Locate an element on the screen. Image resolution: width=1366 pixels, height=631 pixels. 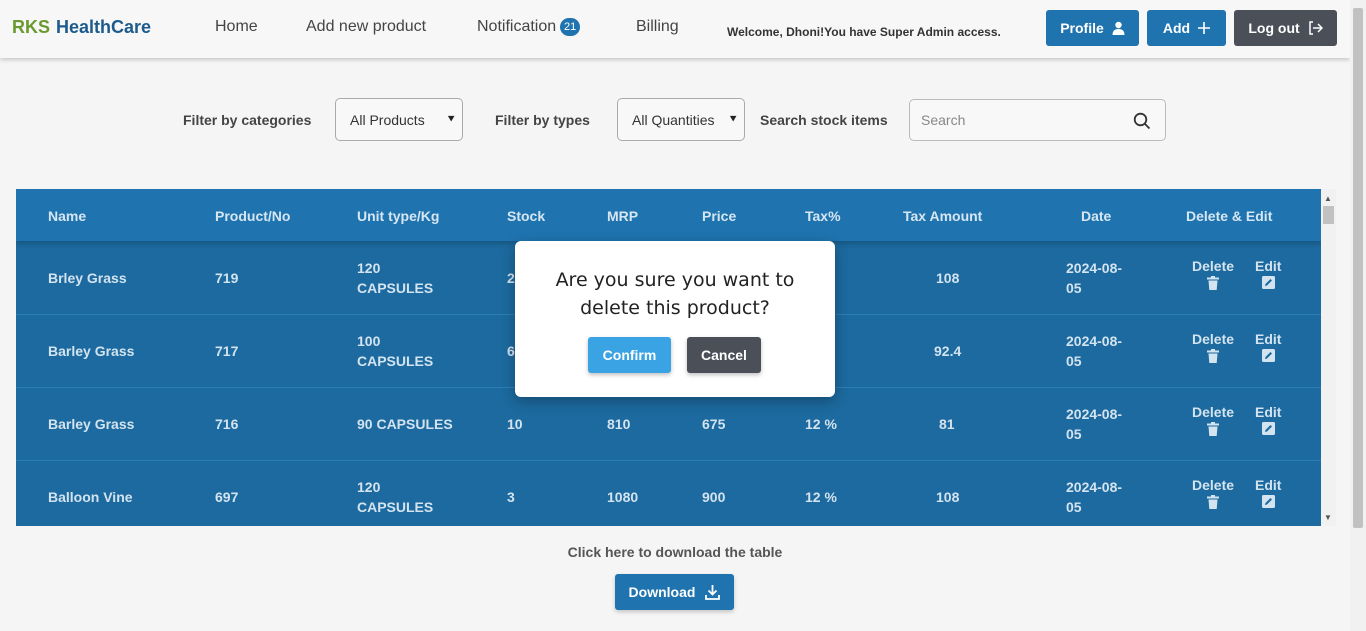
cell-product-no: 697 is located at coordinates (227, 497).